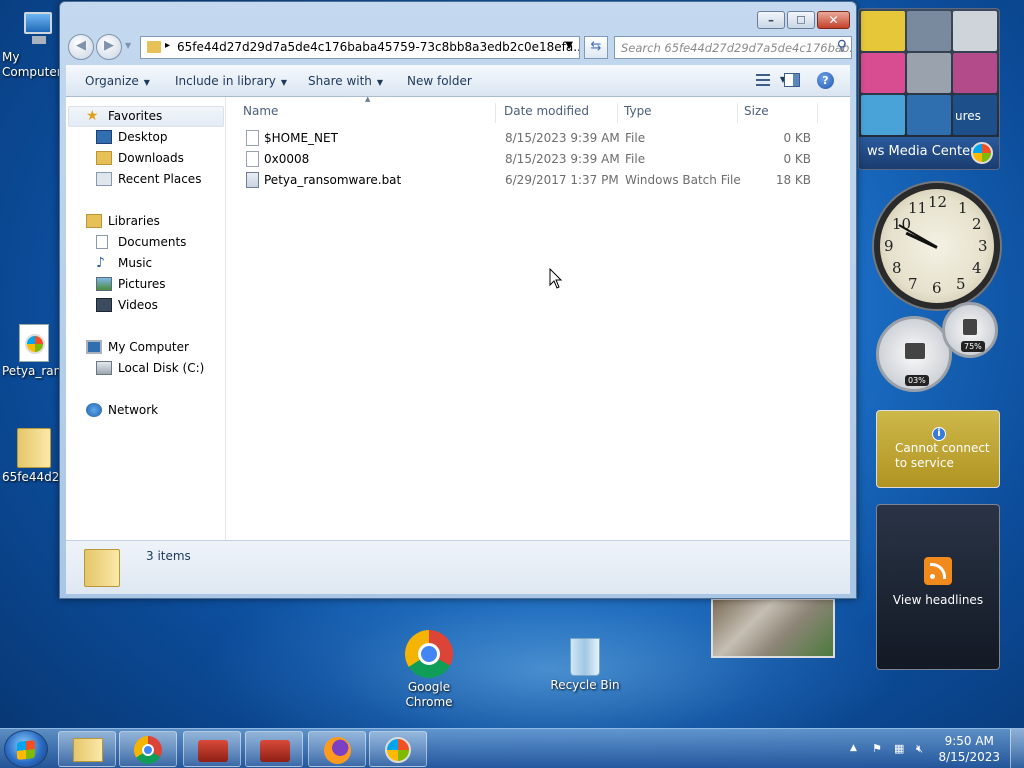 The image size is (1024, 768). I want to click on help-icon: ?, so click(825, 80).